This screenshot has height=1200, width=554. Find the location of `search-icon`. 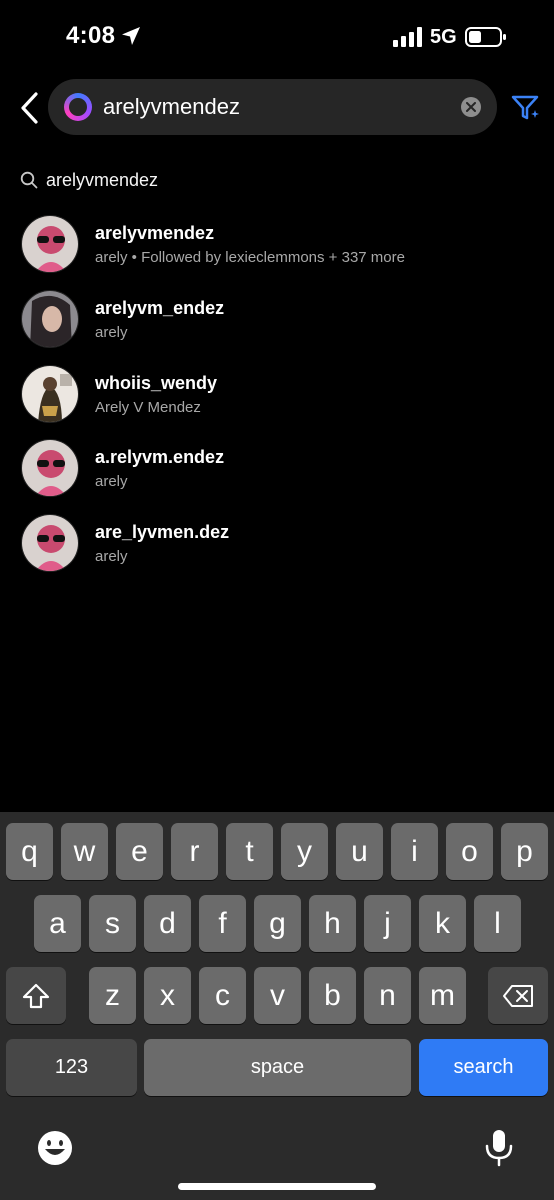

search-icon is located at coordinates (29, 180).